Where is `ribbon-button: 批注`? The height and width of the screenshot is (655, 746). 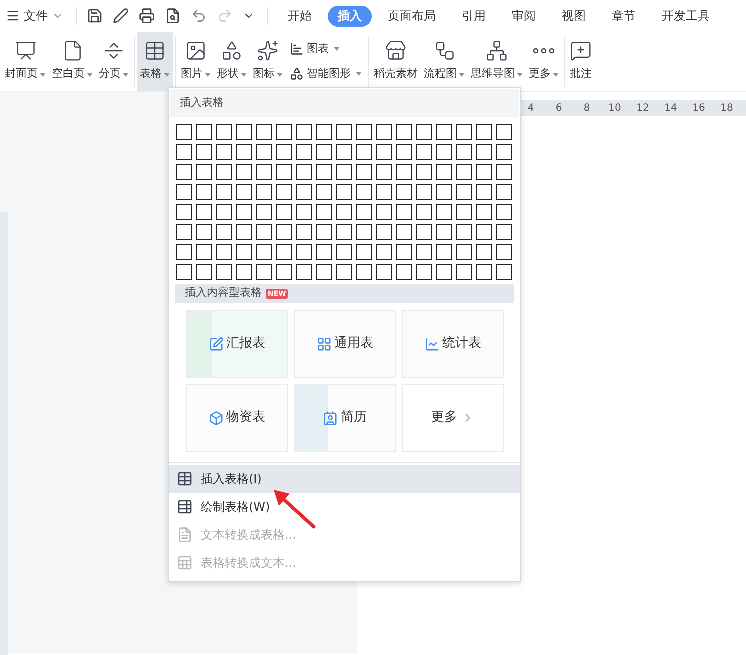 ribbon-button: 批注 is located at coordinates (581, 61).